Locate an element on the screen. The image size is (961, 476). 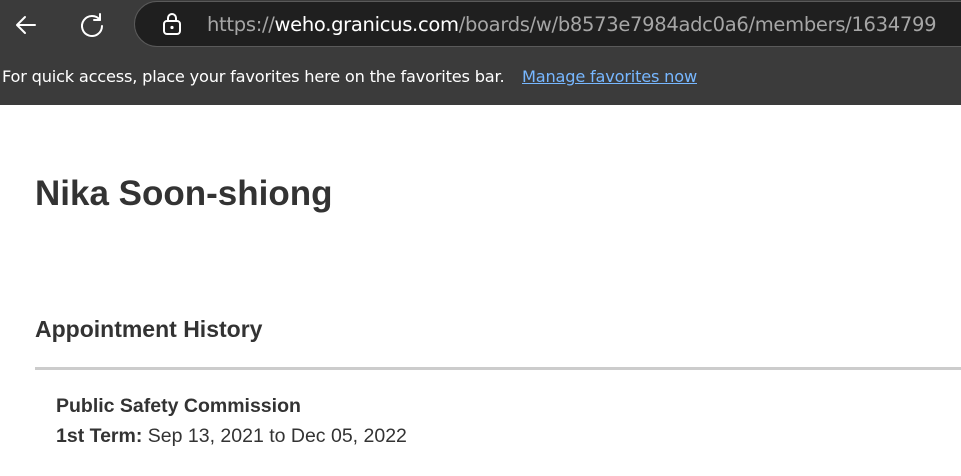
section-divider is located at coordinates (498, 368).